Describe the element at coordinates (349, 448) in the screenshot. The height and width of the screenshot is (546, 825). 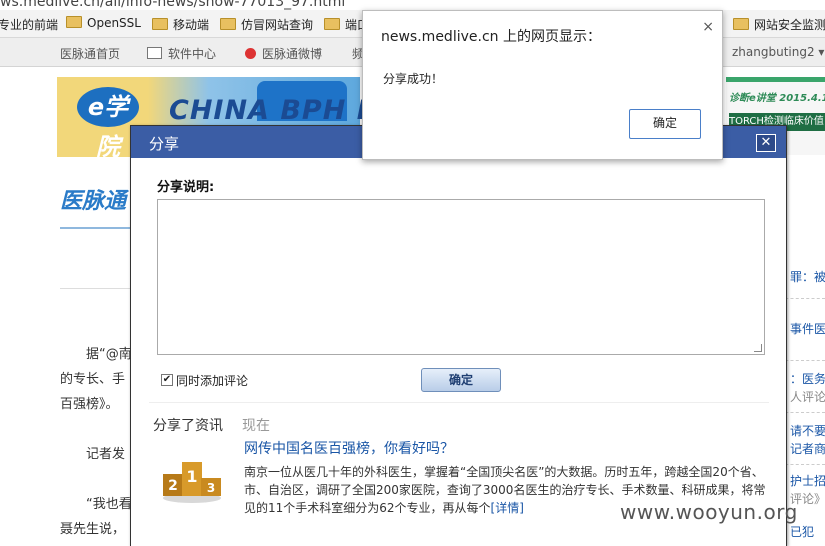
I see `shared-article-title: 网传中国名医百强榜，你看好吗？` at that location.